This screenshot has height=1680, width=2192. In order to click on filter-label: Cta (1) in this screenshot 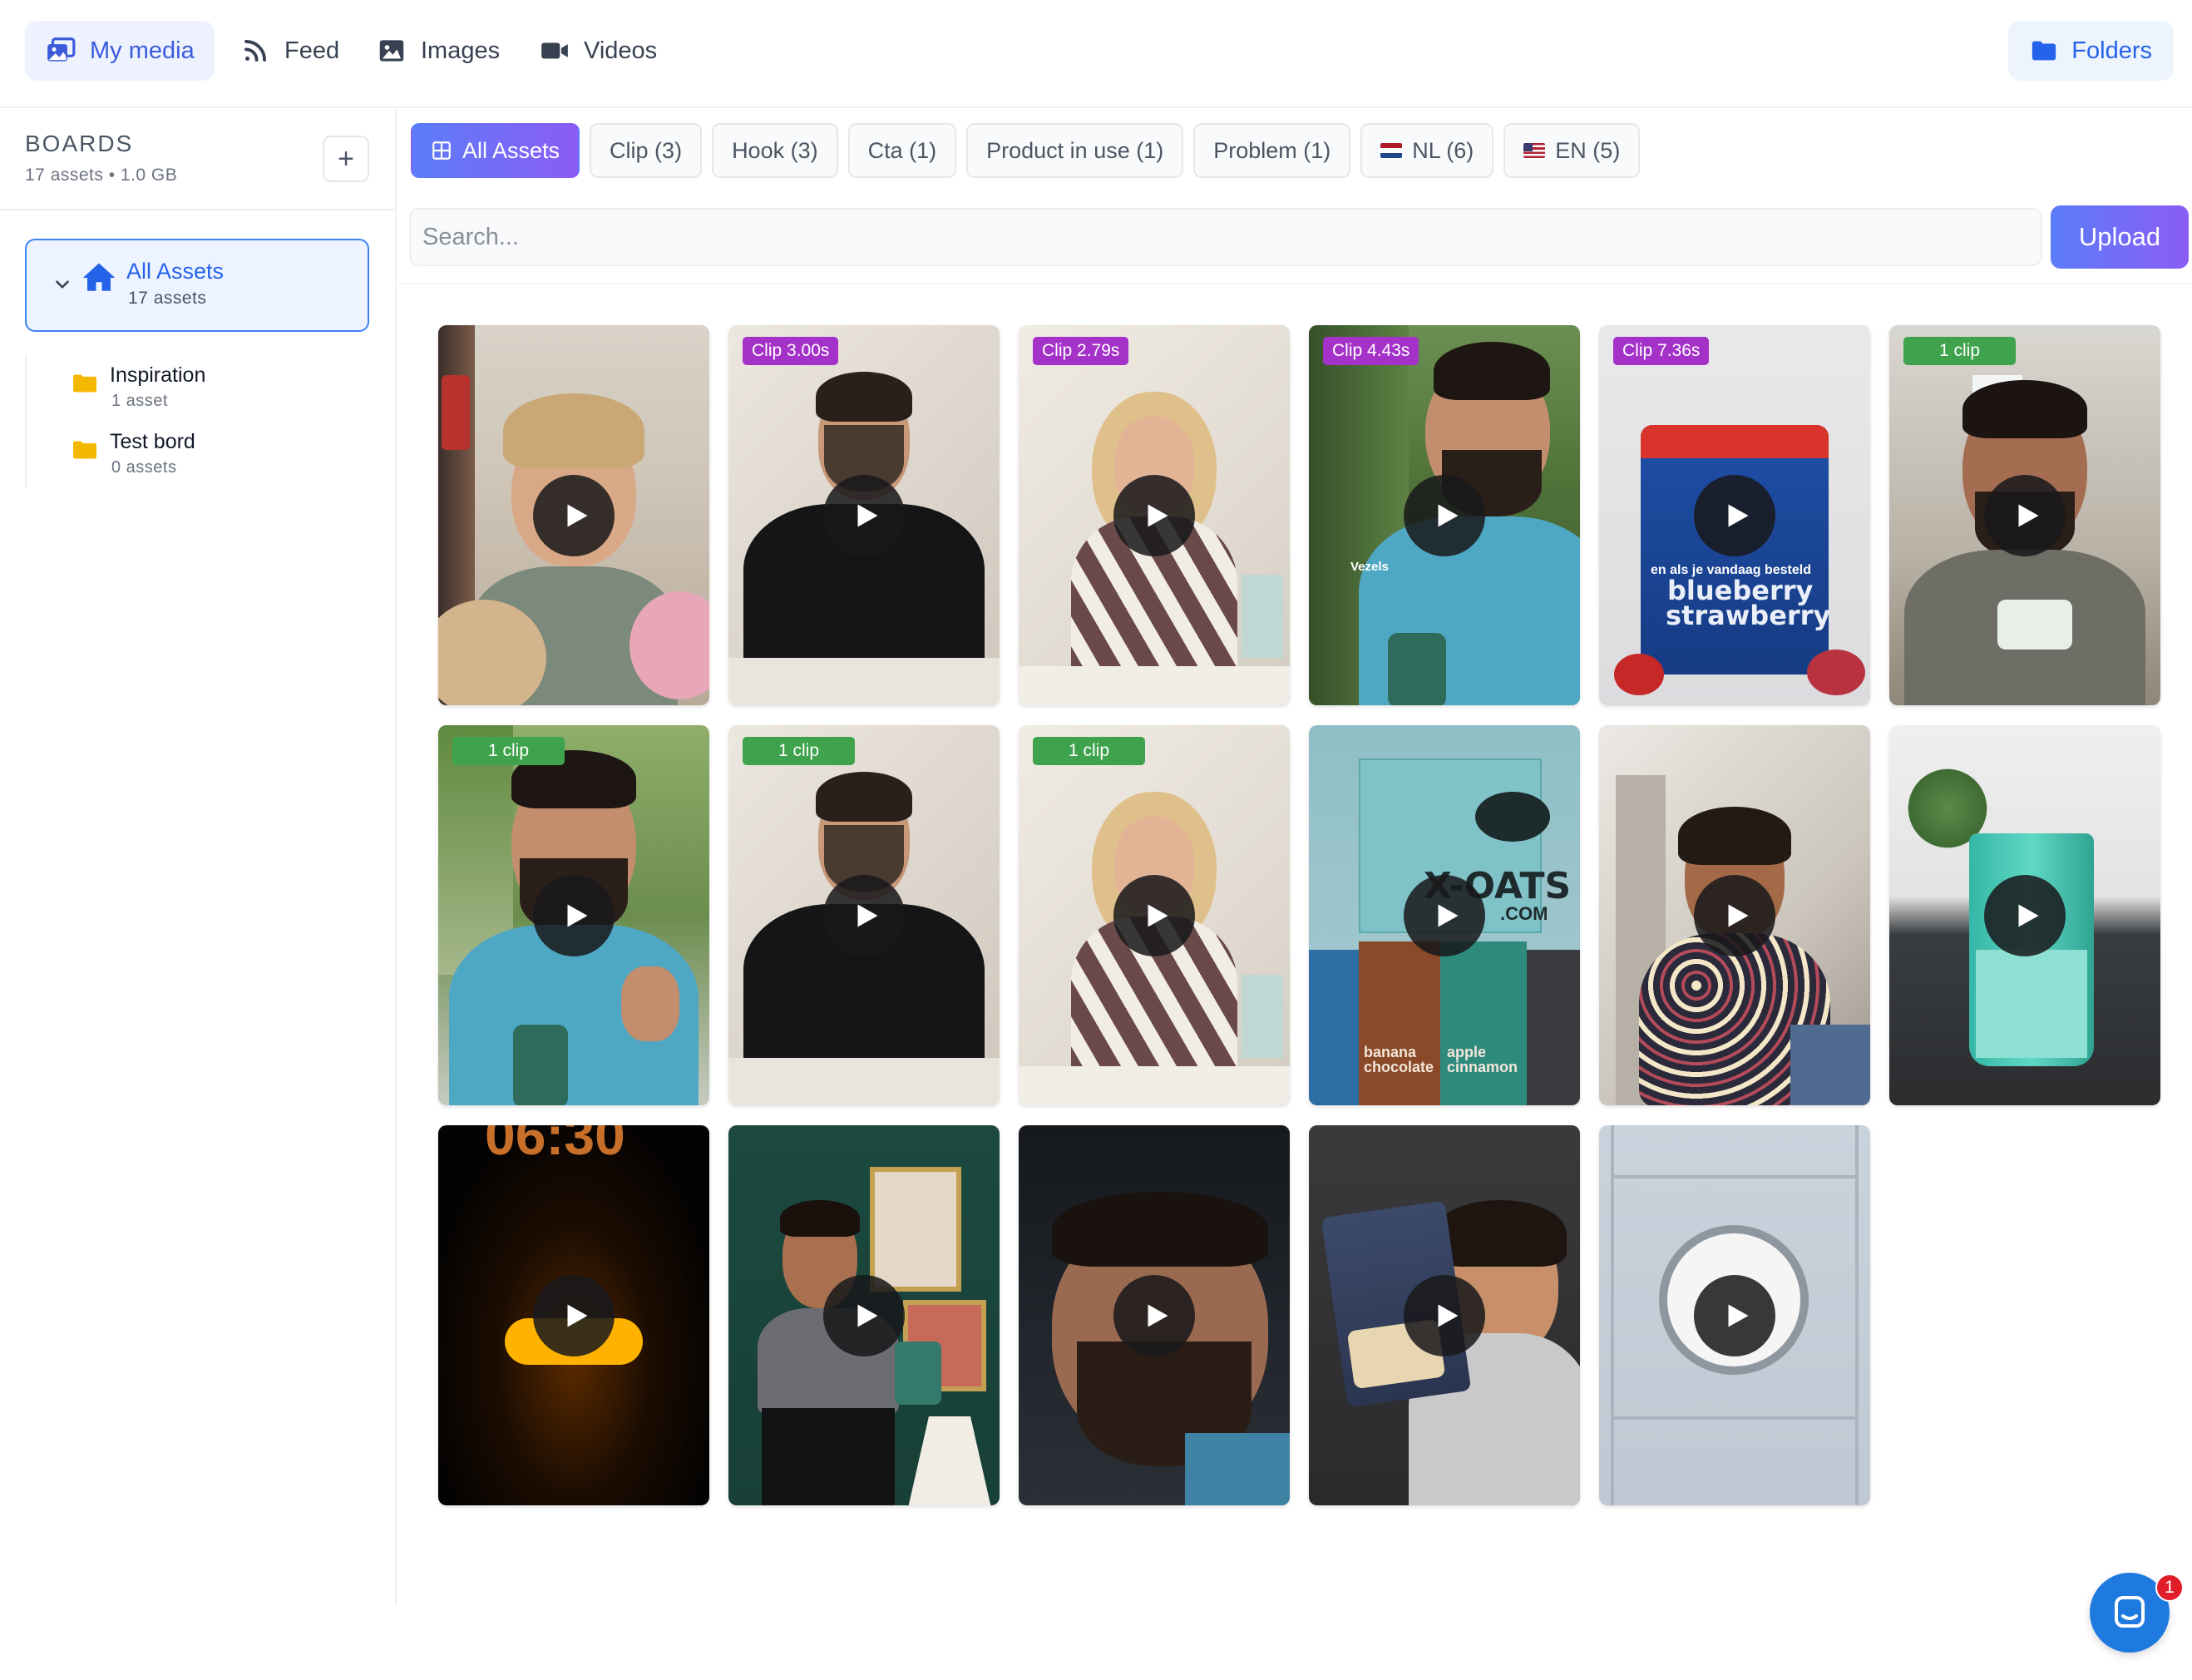, I will do `click(902, 150)`.